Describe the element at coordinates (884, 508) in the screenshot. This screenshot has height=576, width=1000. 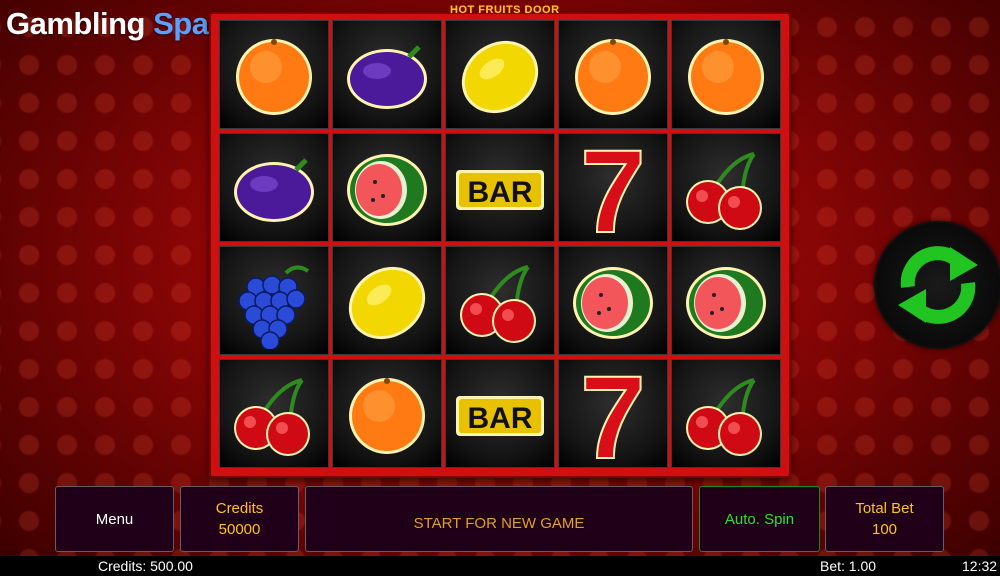
I see `total-bet-label: Total Bet` at that location.